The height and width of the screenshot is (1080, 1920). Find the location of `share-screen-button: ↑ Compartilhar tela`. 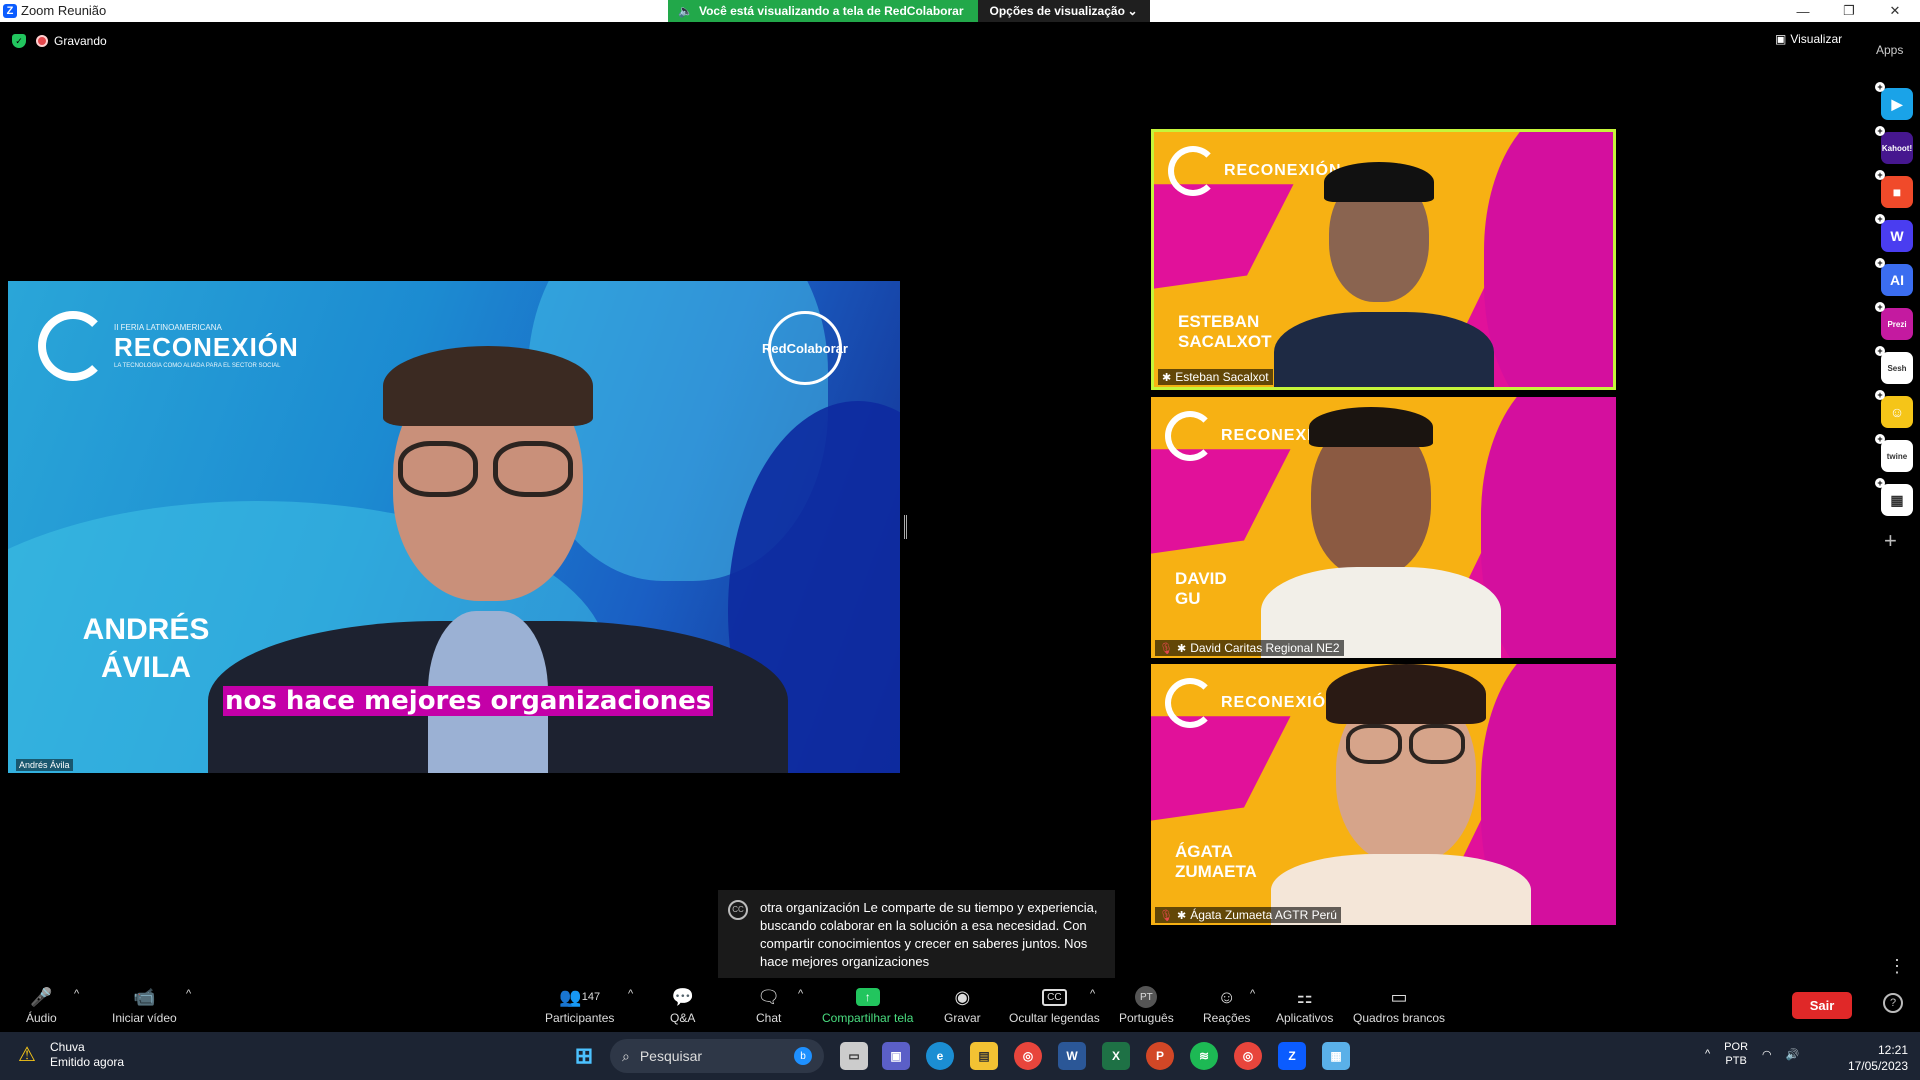

share-screen-button: ↑ Compartilhar tela is located at coordinates (867, 1004).